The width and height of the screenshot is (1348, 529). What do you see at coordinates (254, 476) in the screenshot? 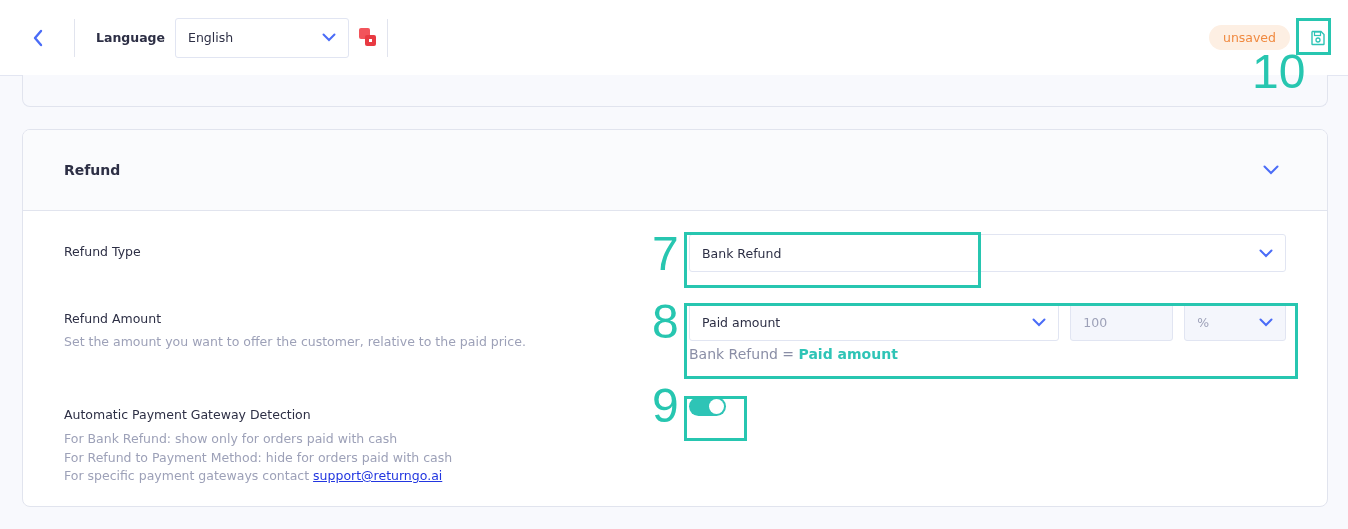
I see `help-text: For specific payment gateways contact support@returngo.ai` at bounding box center [254, 476].